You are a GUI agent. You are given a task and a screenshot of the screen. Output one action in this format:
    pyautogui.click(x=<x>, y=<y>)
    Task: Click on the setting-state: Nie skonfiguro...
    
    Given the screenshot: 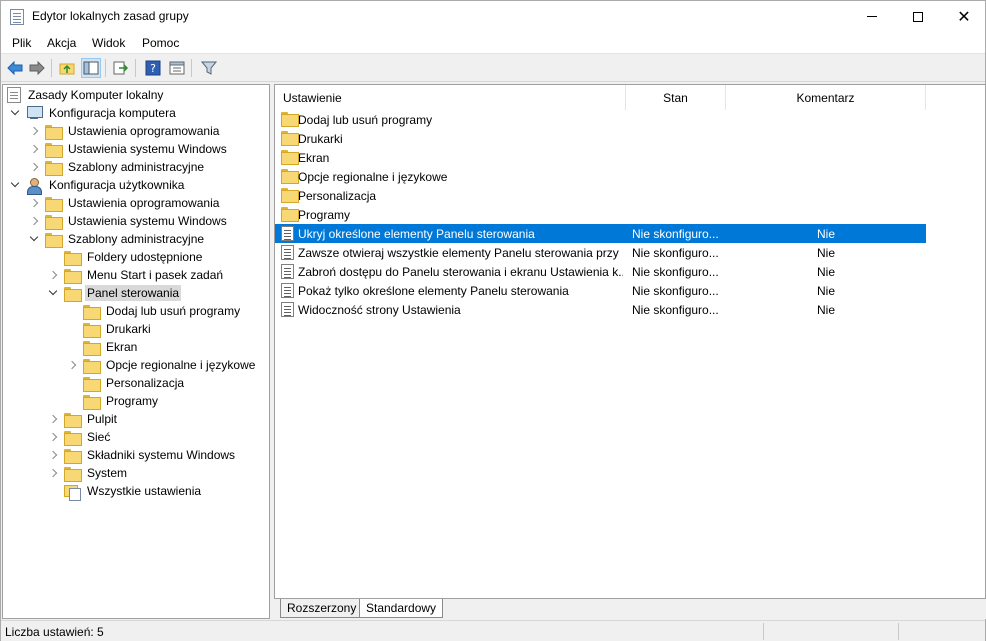 What is the action you would take?
    pyautogui.click(x=675, y=290)
    